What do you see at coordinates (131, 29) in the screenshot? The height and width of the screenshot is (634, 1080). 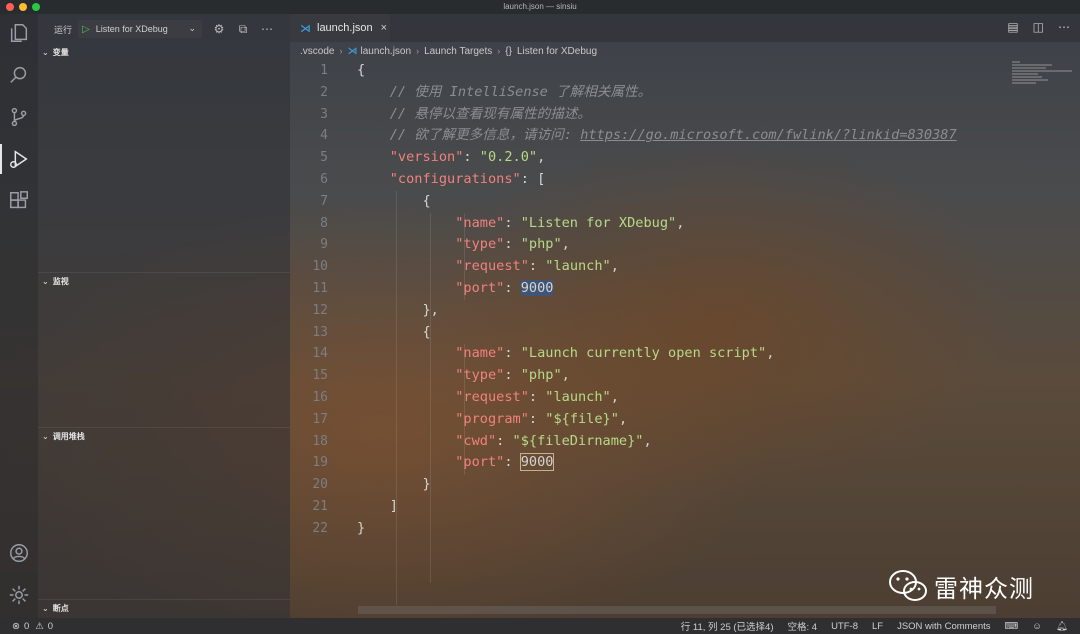 I see `launch-config-name: Listen for XDebug` at bounding box center [131, 29].